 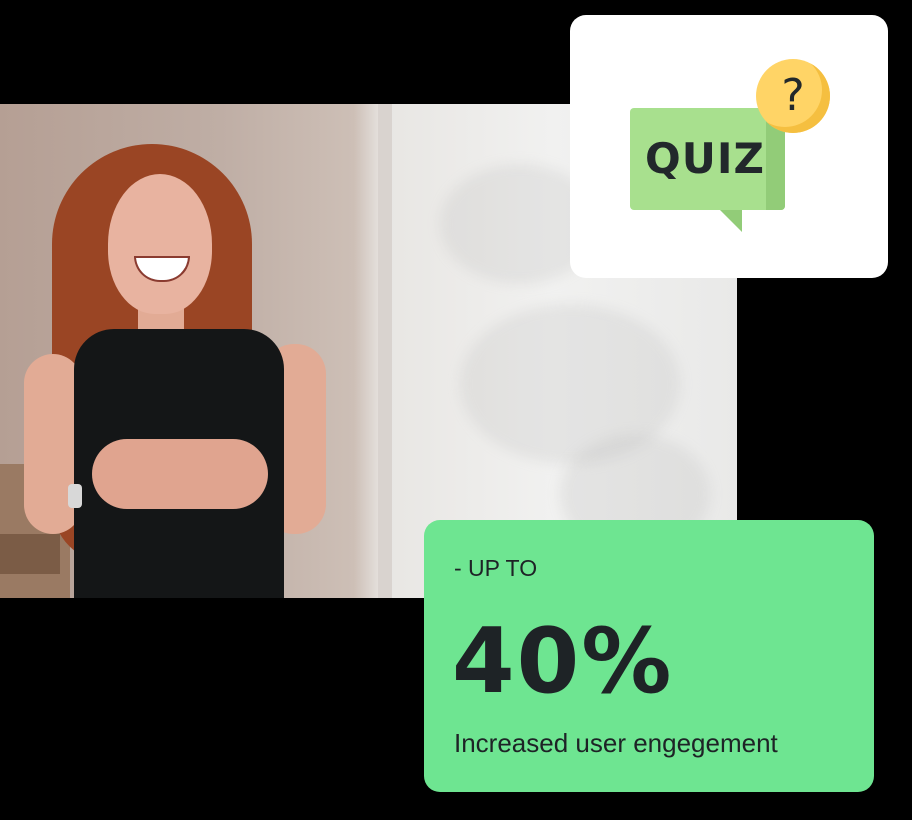 What do you see at coordinates (496, 568) in the screenshot?
I see `stat-label: - UP TO` at bounding box center [496, 568].